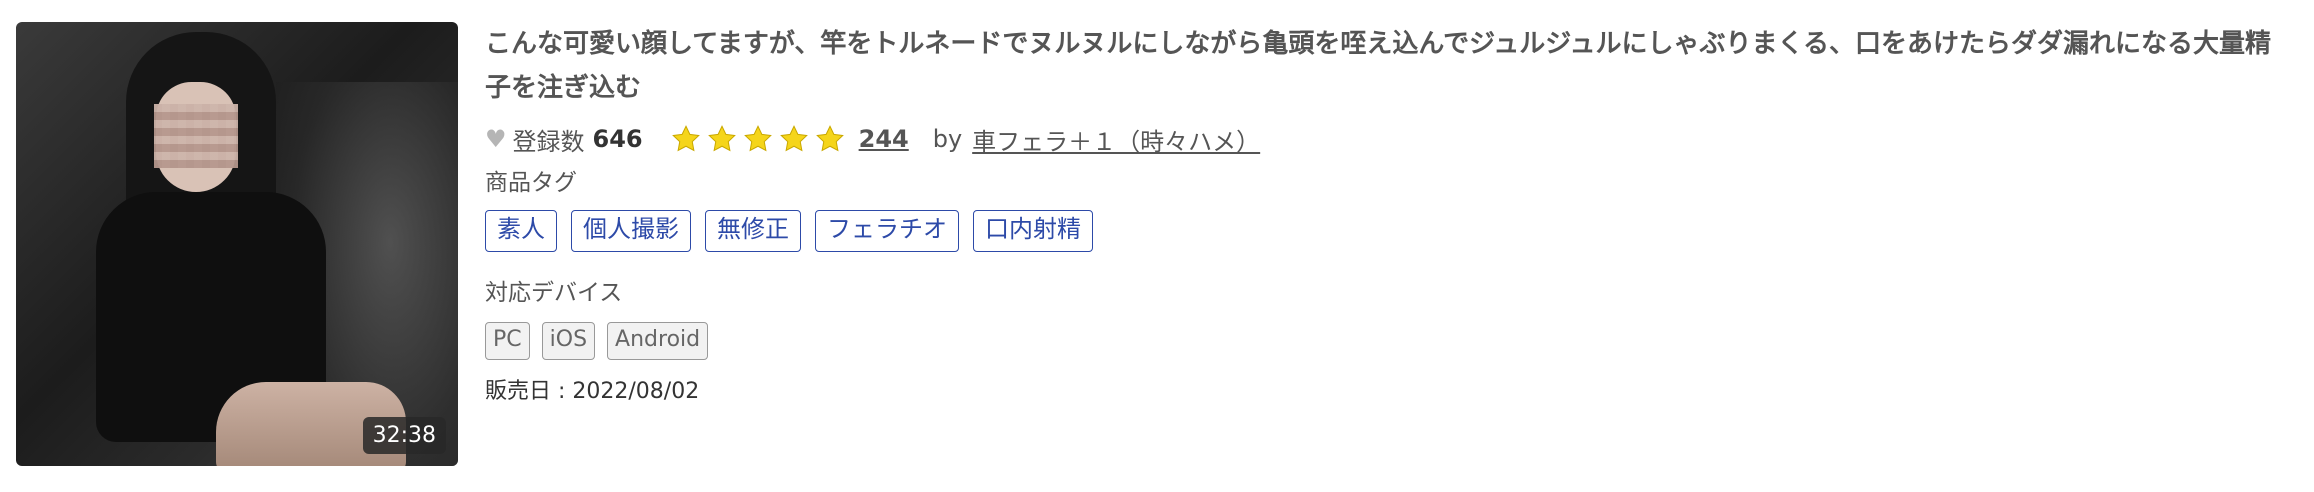 This screenshot has width=2314, height=492. What do you see at coordinates (196, 136) in the screenshot?
I see `thumbnail-mosaic` at bounding box center [196, 136].